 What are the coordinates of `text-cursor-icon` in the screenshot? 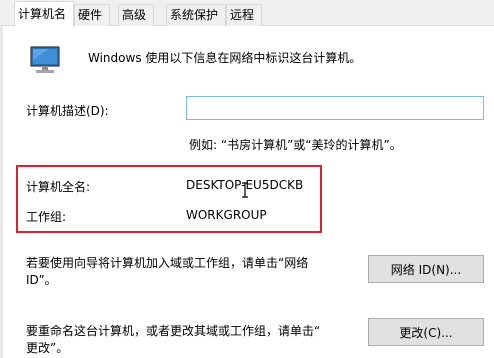 It's located at (245, 190).